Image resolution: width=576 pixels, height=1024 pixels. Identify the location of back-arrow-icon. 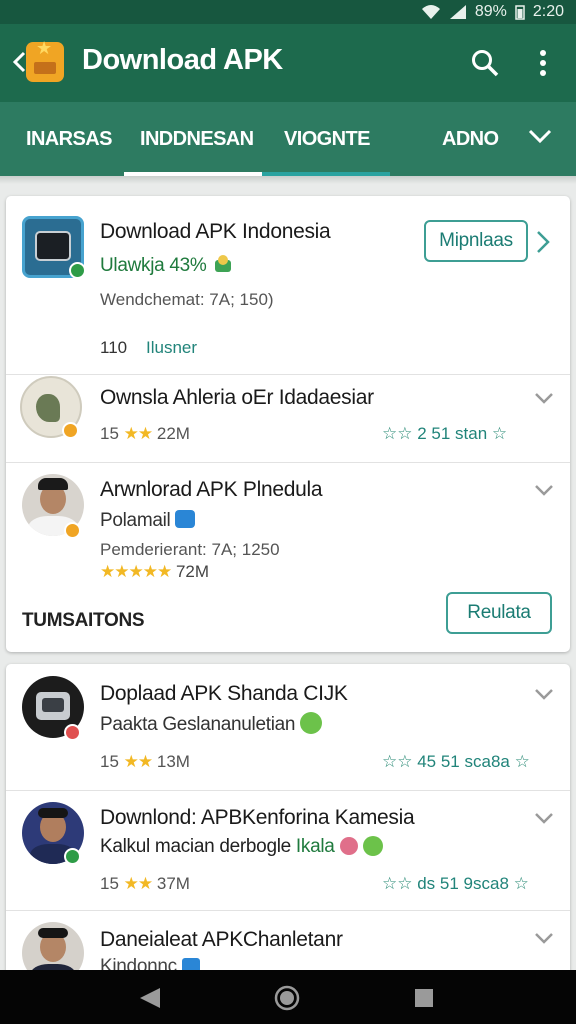
(19, 62).